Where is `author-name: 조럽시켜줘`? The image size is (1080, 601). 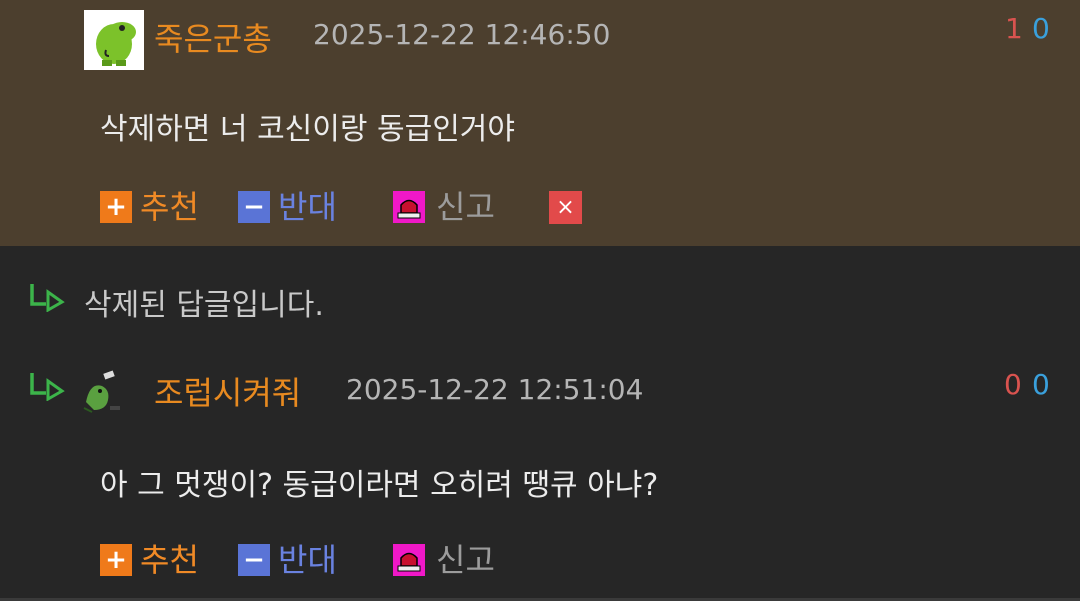
author-name: 조럽시켜줘 is located at coordinates (227, 391).